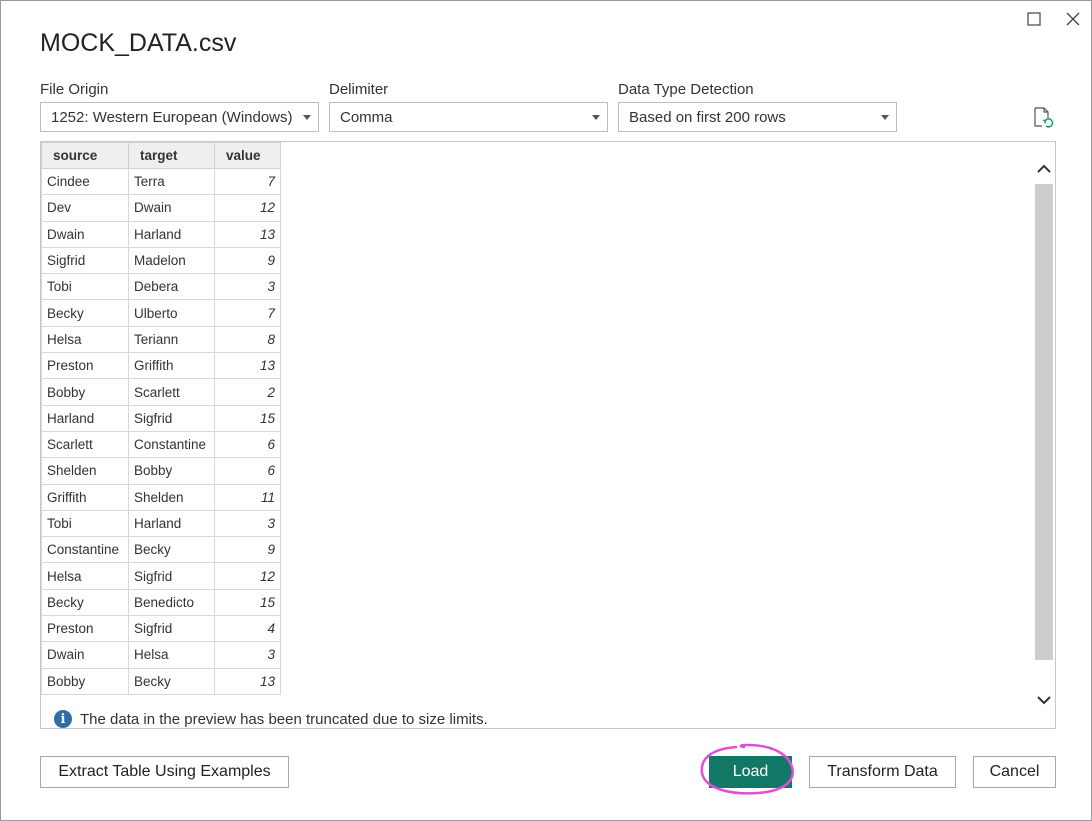  What do you see at coordinates (171, 392) in the screenshot?
I see `target-cell: Scarlett` at bounding box center [171, 392].